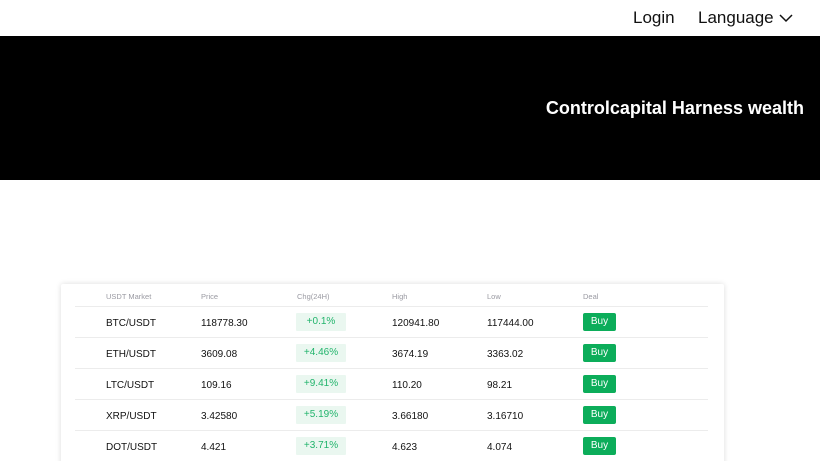  Describe the element at coordinates (505, 416) in the screenshot. I see `low-value: 3.16710` at that location.